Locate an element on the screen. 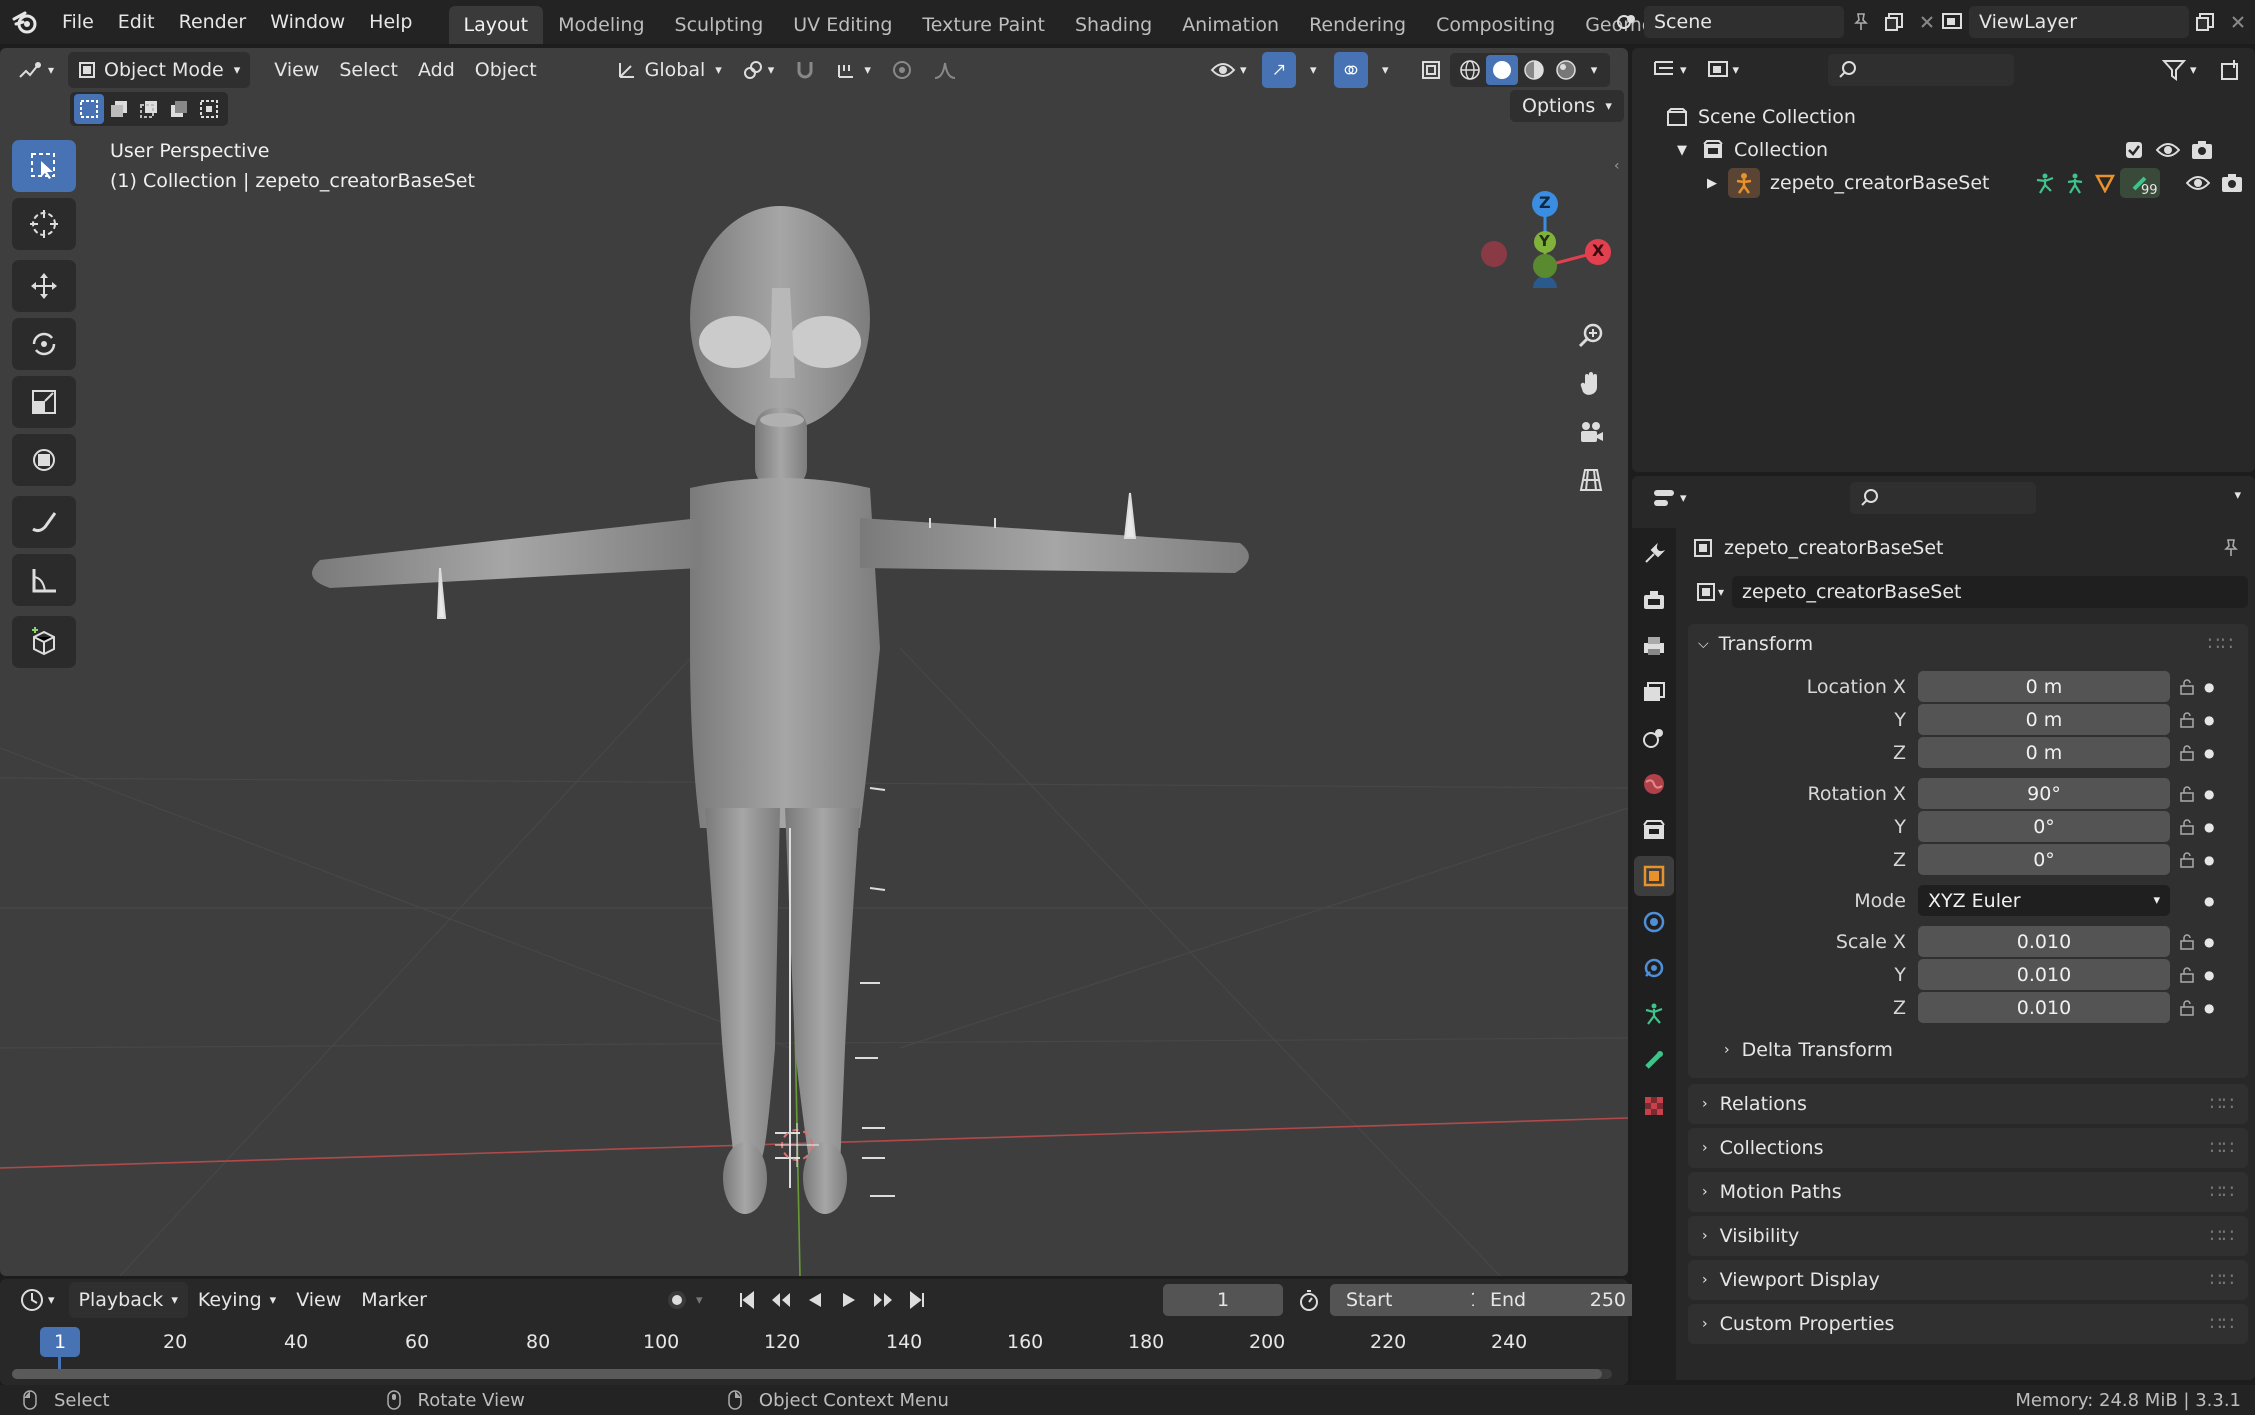  eye-icon is located at coordinates (2168, 150).